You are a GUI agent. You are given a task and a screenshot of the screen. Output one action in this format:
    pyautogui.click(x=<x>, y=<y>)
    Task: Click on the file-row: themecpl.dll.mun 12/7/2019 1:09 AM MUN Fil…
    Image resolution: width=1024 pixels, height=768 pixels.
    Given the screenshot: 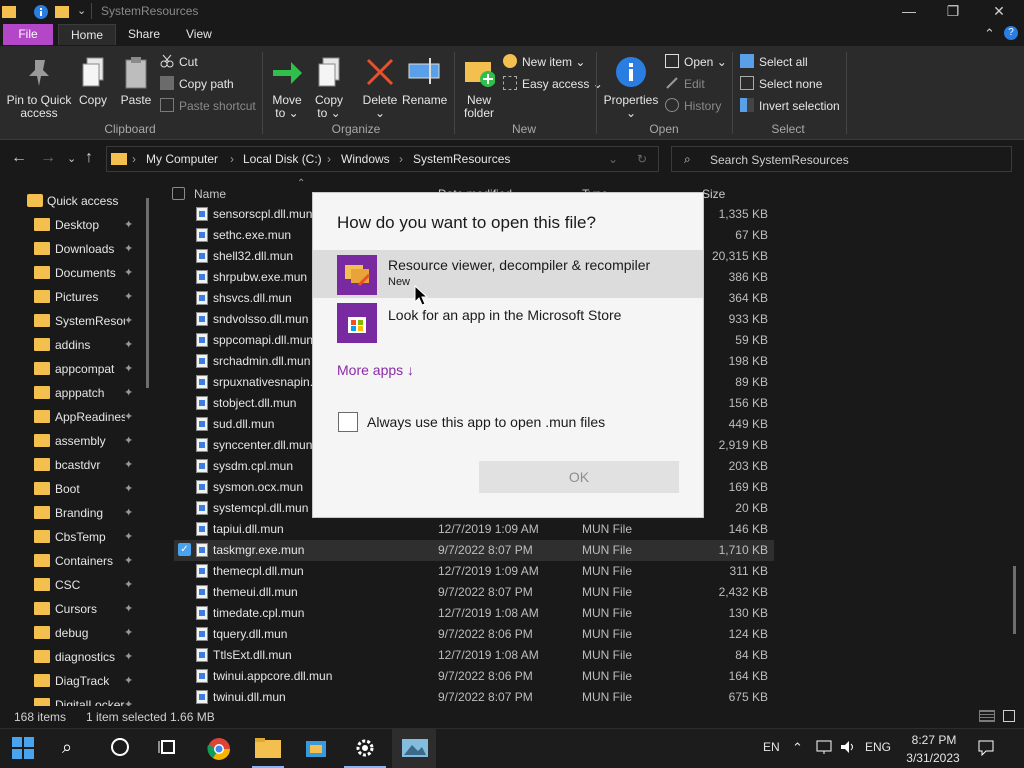 What is the action you would take?
    pyautogui.click(x=474, y=571)
    